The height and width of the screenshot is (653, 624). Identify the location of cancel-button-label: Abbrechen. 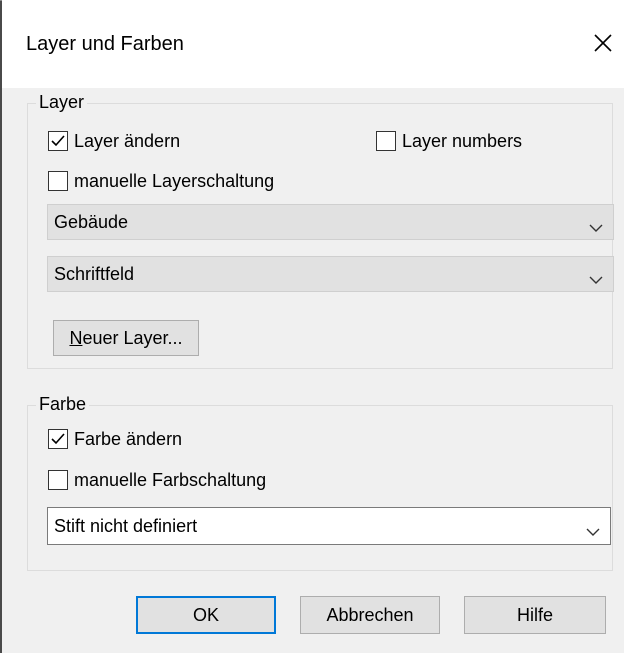
(370, 614).